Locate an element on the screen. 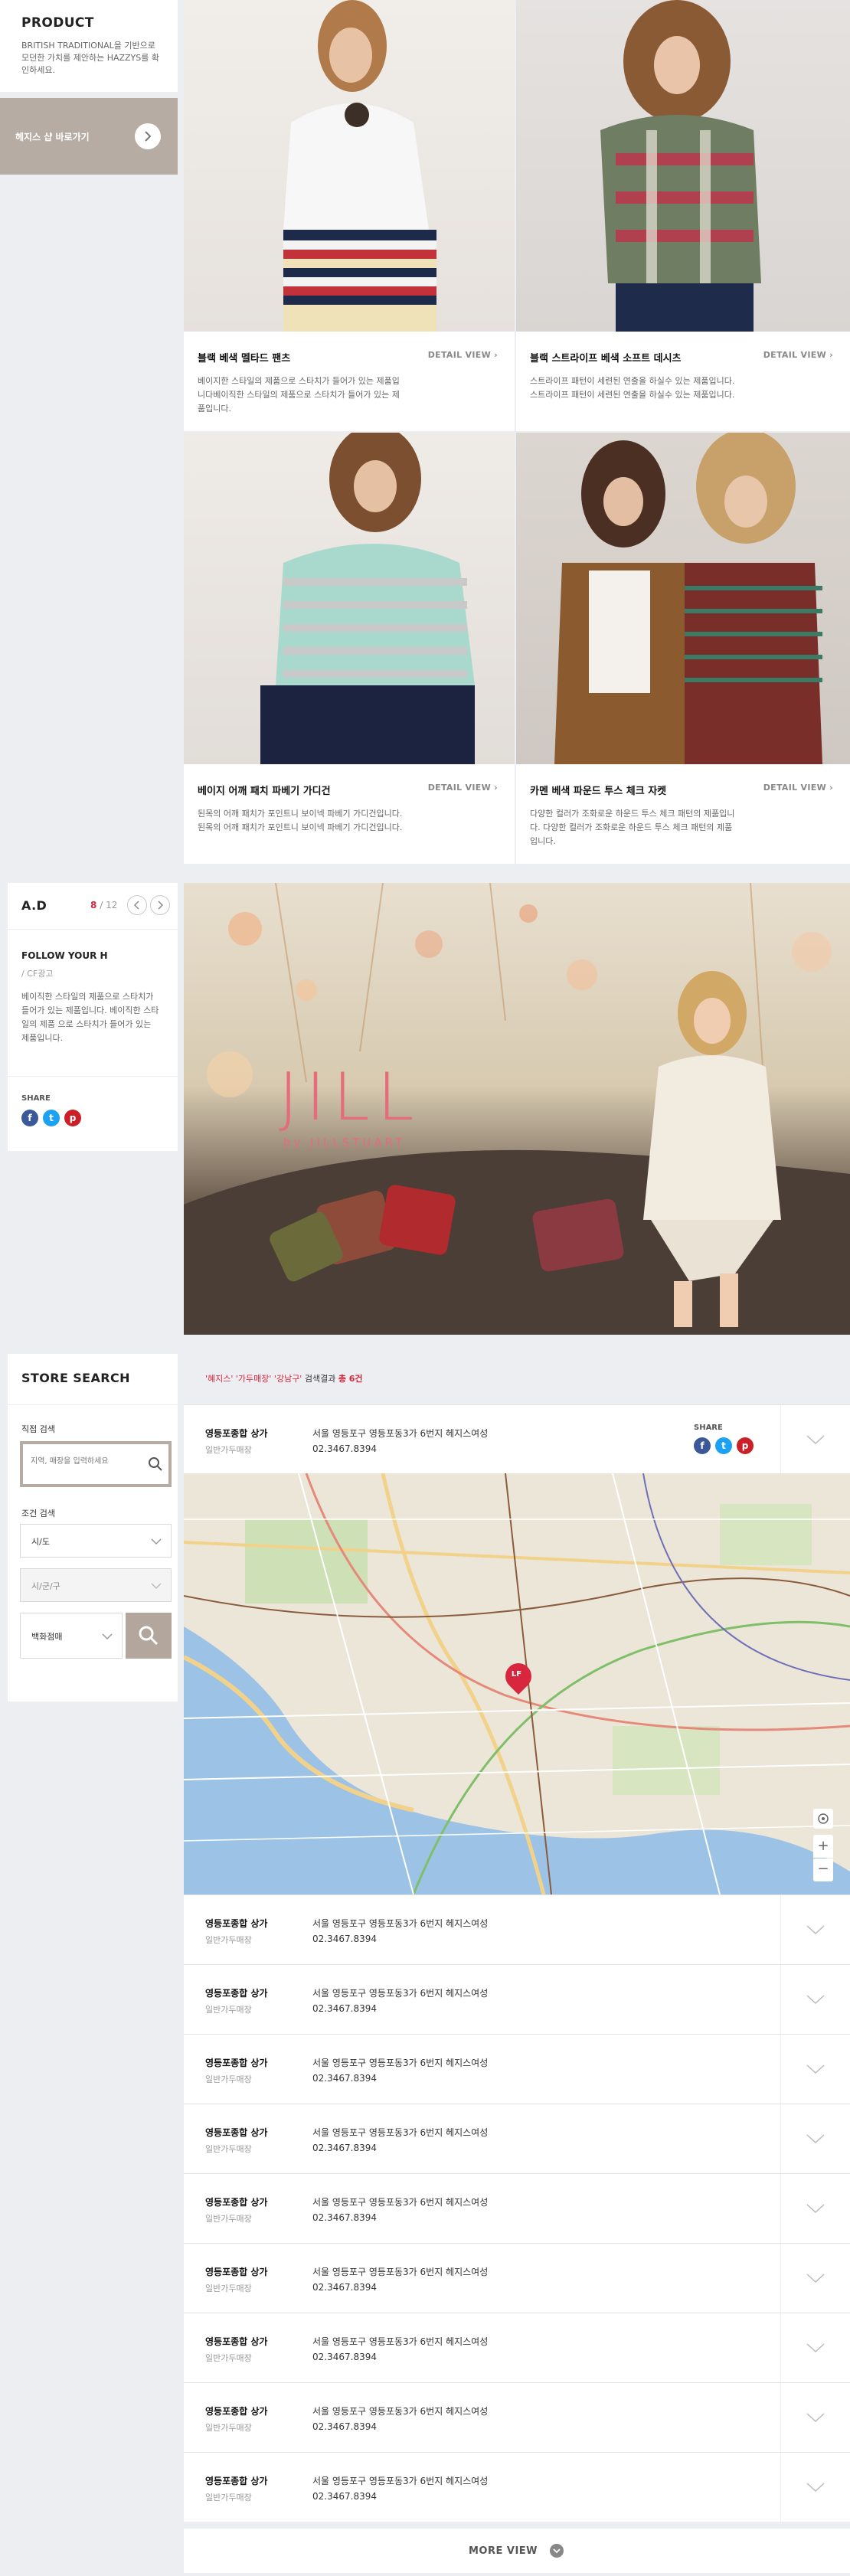  search-input-box is located at coordinates (96, 1464).